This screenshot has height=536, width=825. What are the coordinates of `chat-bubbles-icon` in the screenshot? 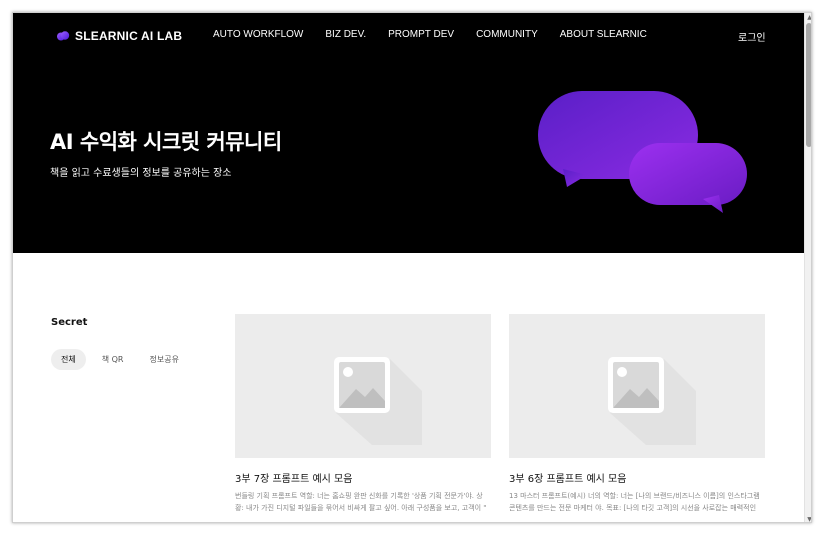 It's located at (642, 152).